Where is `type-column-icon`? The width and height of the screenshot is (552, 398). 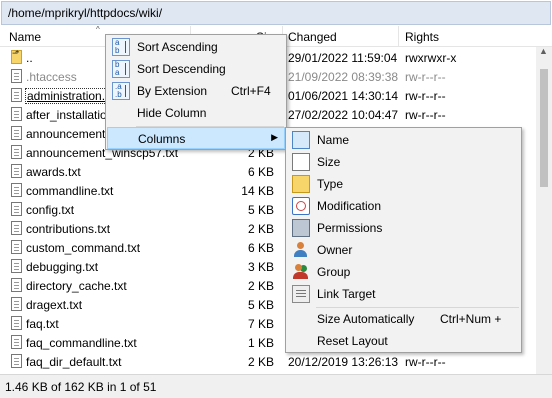
type-column-icon is located at coordinates (301, 184).